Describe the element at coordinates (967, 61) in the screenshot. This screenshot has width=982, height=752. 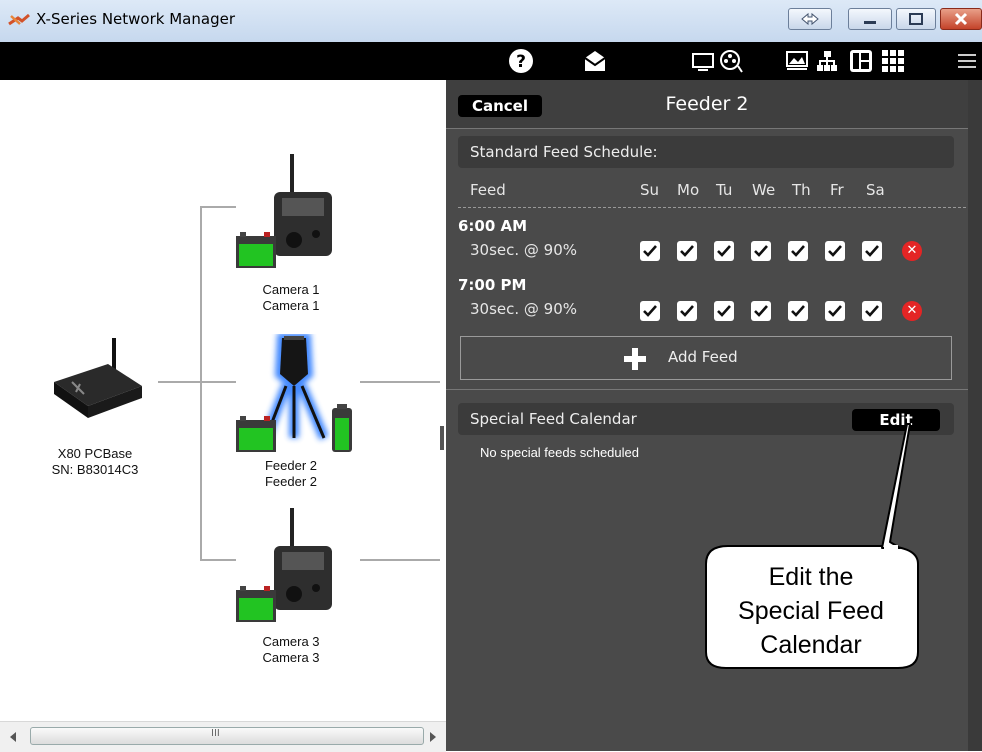
I see `menu-icon` at that location.